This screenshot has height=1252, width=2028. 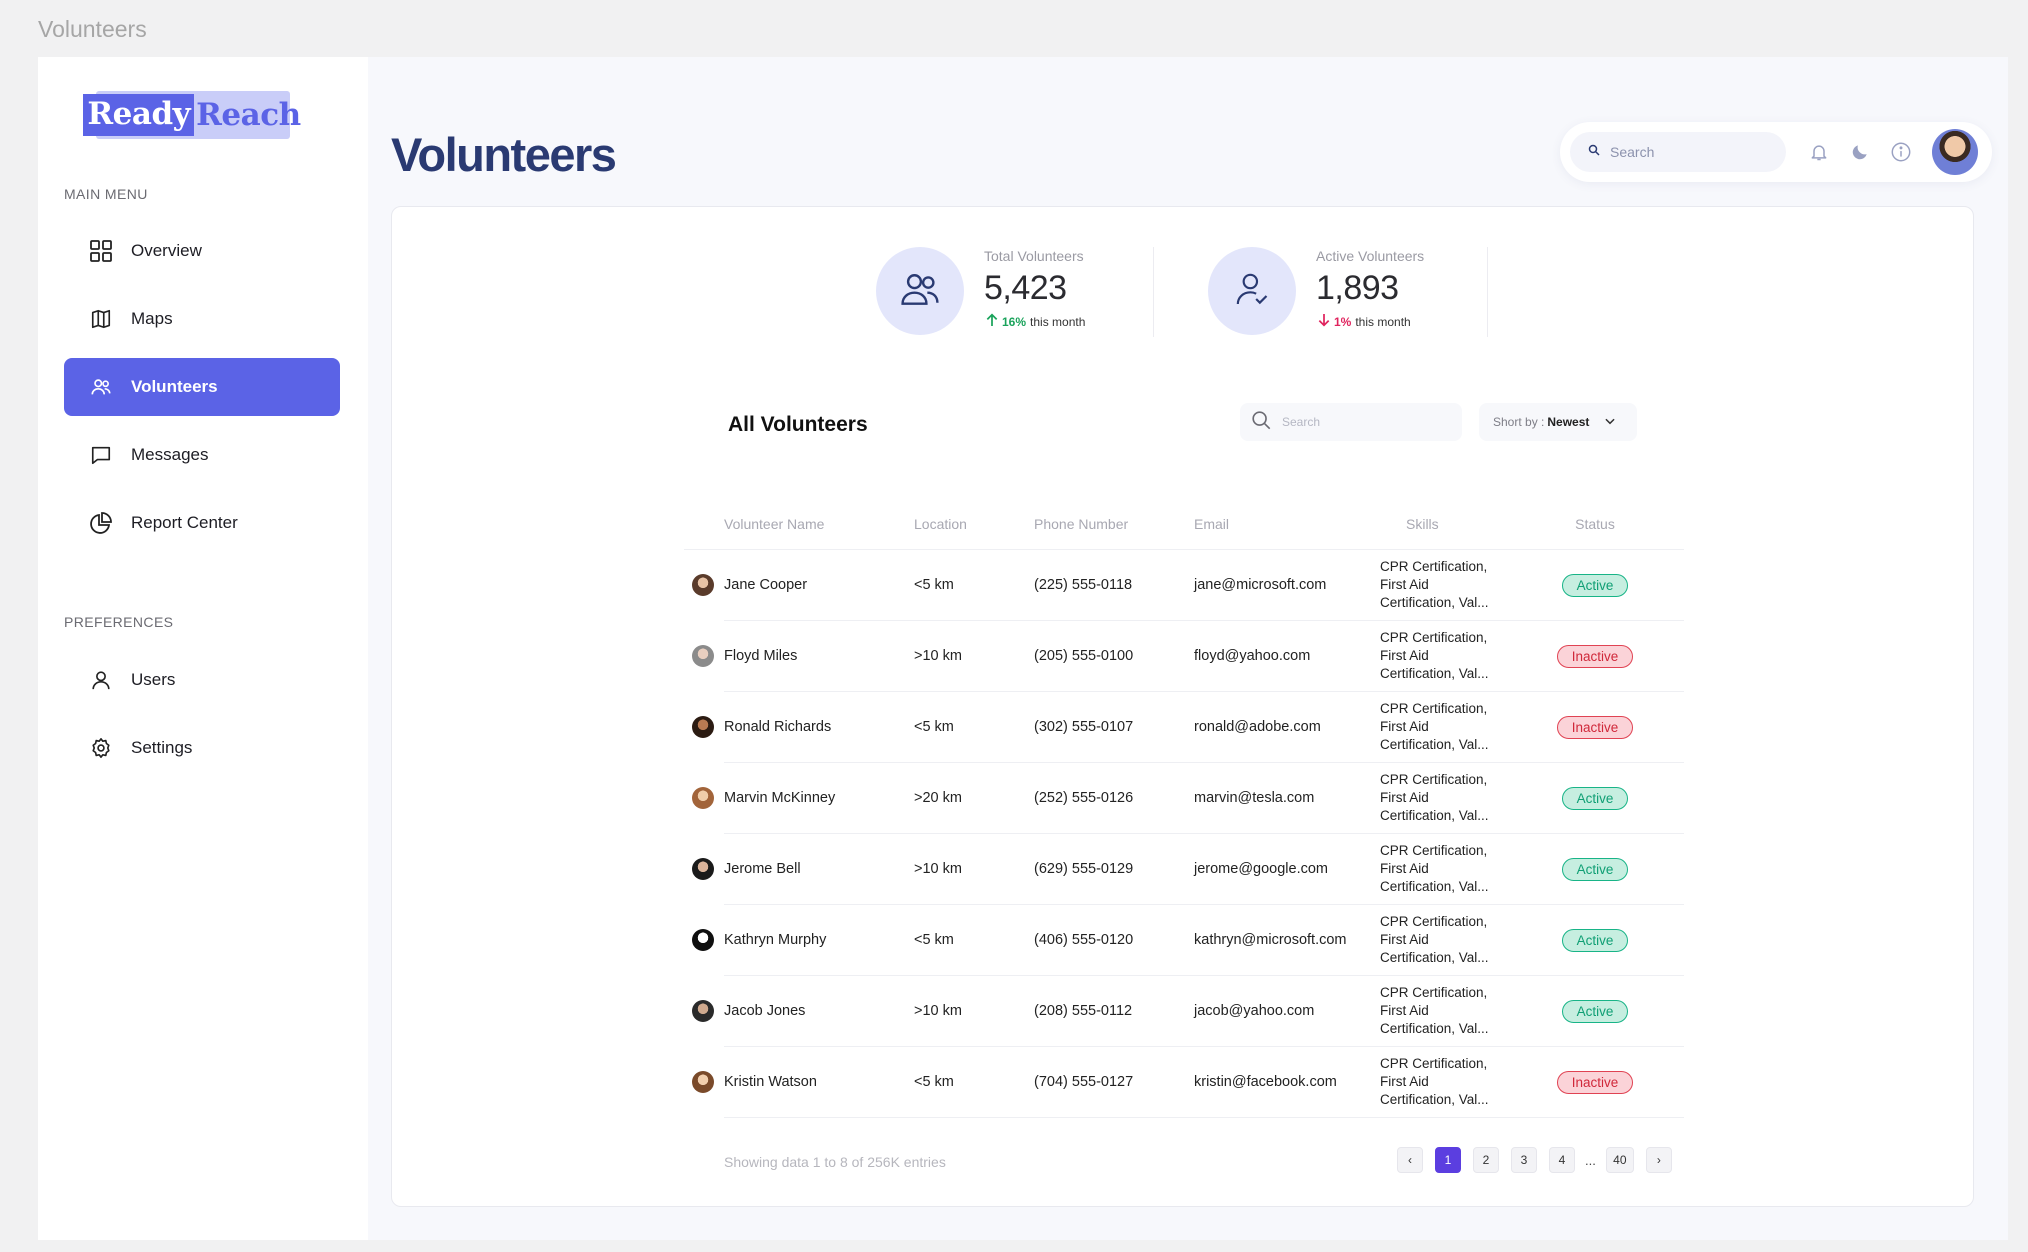 What do you see at coordinates (1690, 152) in the screenshot?
I see `top-search-input` at bounding box center [1690, 152].